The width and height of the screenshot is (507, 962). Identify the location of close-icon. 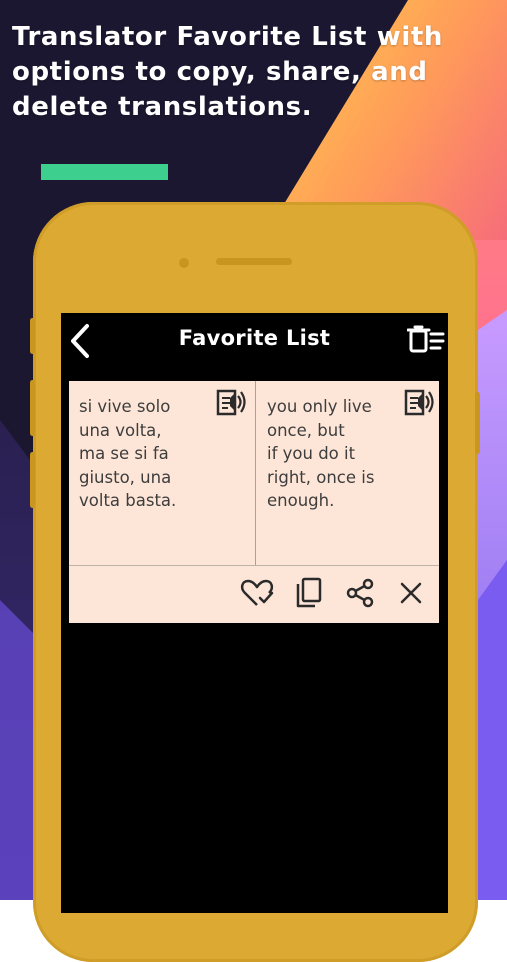
(411, 593).